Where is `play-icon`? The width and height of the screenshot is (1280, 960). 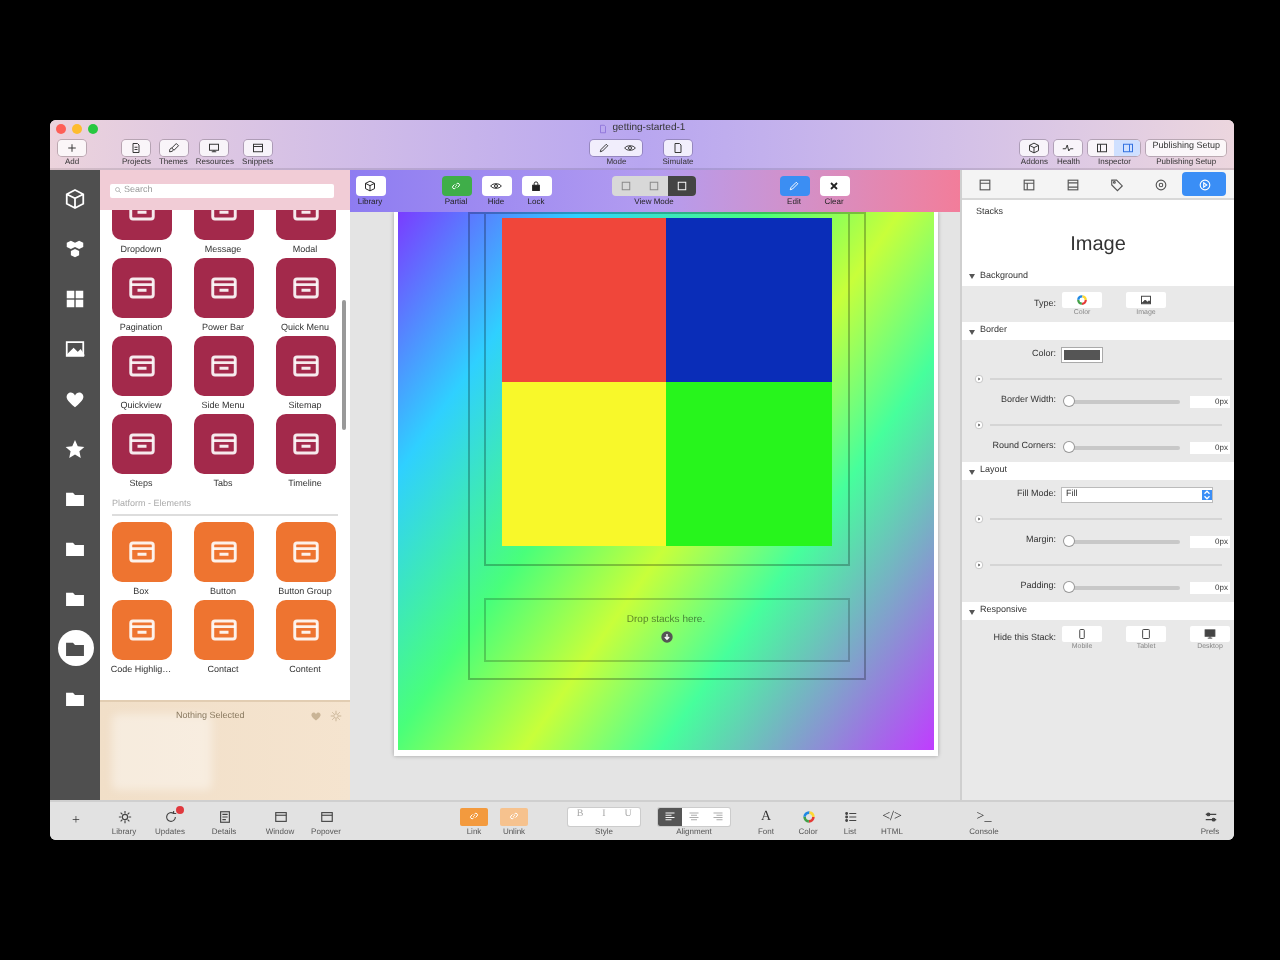
play-icon is located at coordinates (1204, 184).